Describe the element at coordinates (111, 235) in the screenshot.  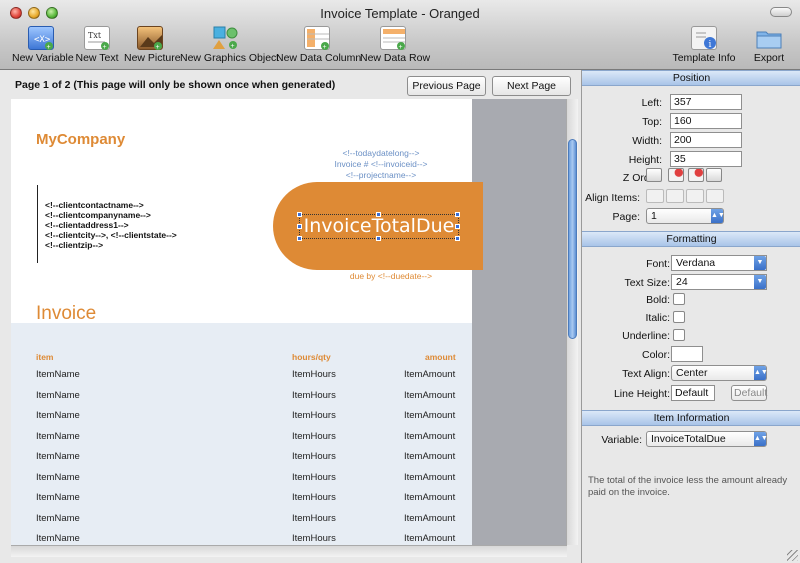
I see `client-city-state-variable: <!--clientcity-->, <!--clientstate-->` at that location.